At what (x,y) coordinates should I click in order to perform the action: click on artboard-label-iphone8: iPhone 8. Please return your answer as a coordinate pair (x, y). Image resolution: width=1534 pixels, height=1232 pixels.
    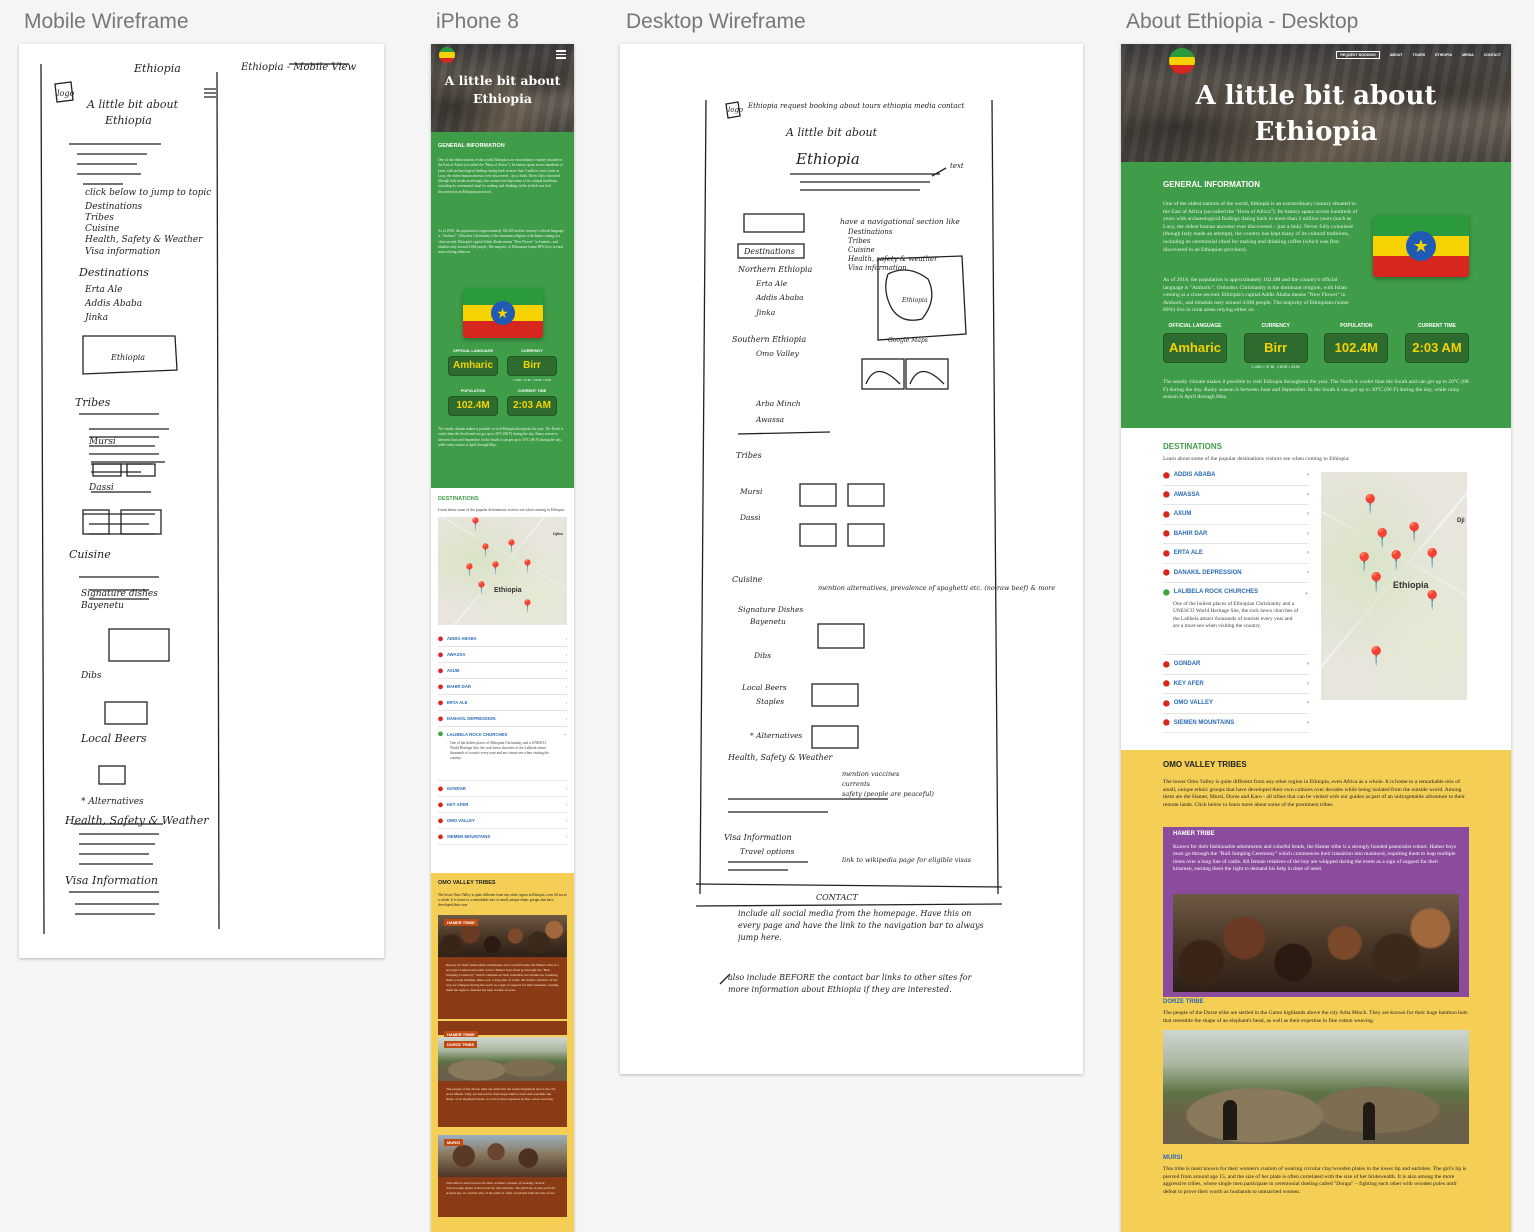
    Looking at the image, I should click on (477, 21).